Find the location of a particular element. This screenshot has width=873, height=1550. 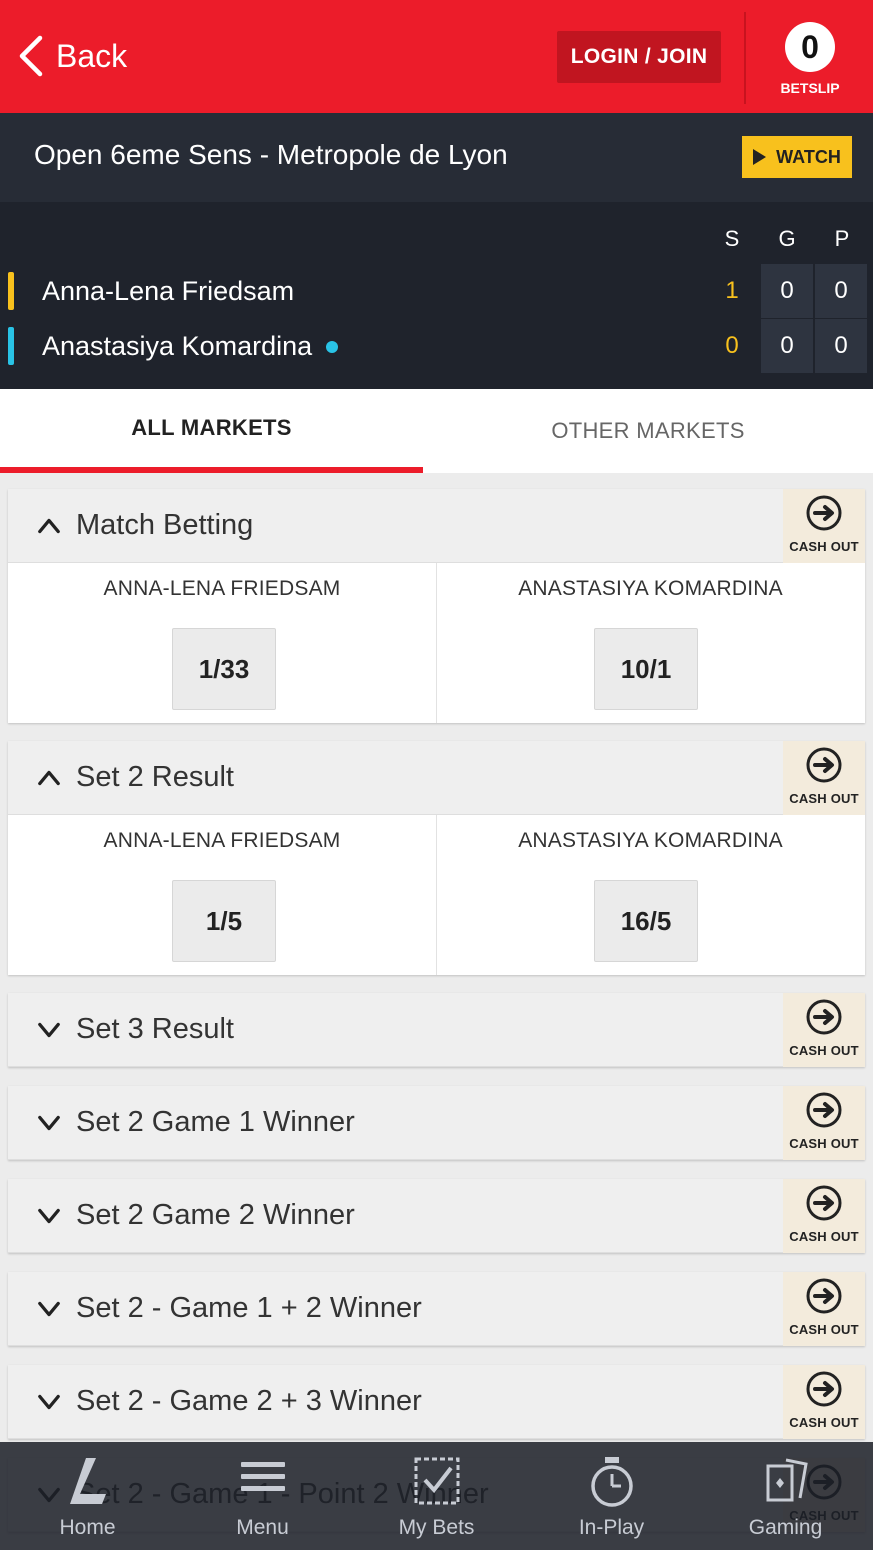

market-title: Set 2 Game 1 Winner is located at coordinates (215, 1122).